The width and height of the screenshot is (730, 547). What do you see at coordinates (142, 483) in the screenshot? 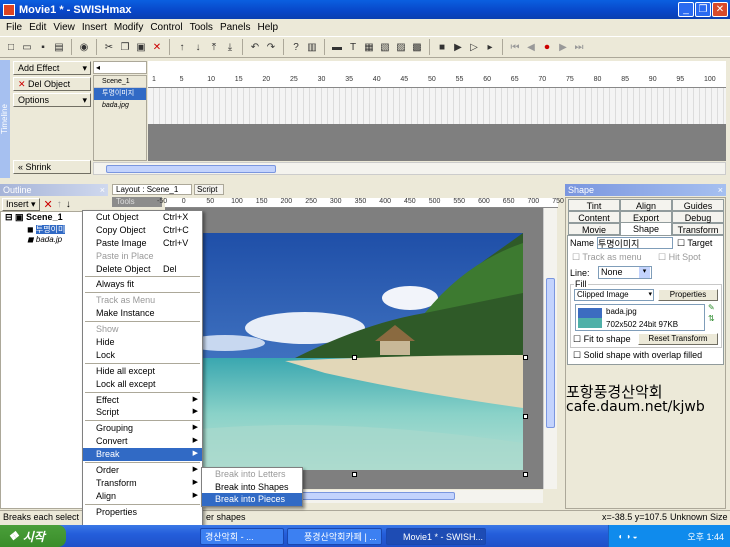
I see `menu-item-transform: Transform ▶` at bounding box center [142, 483].